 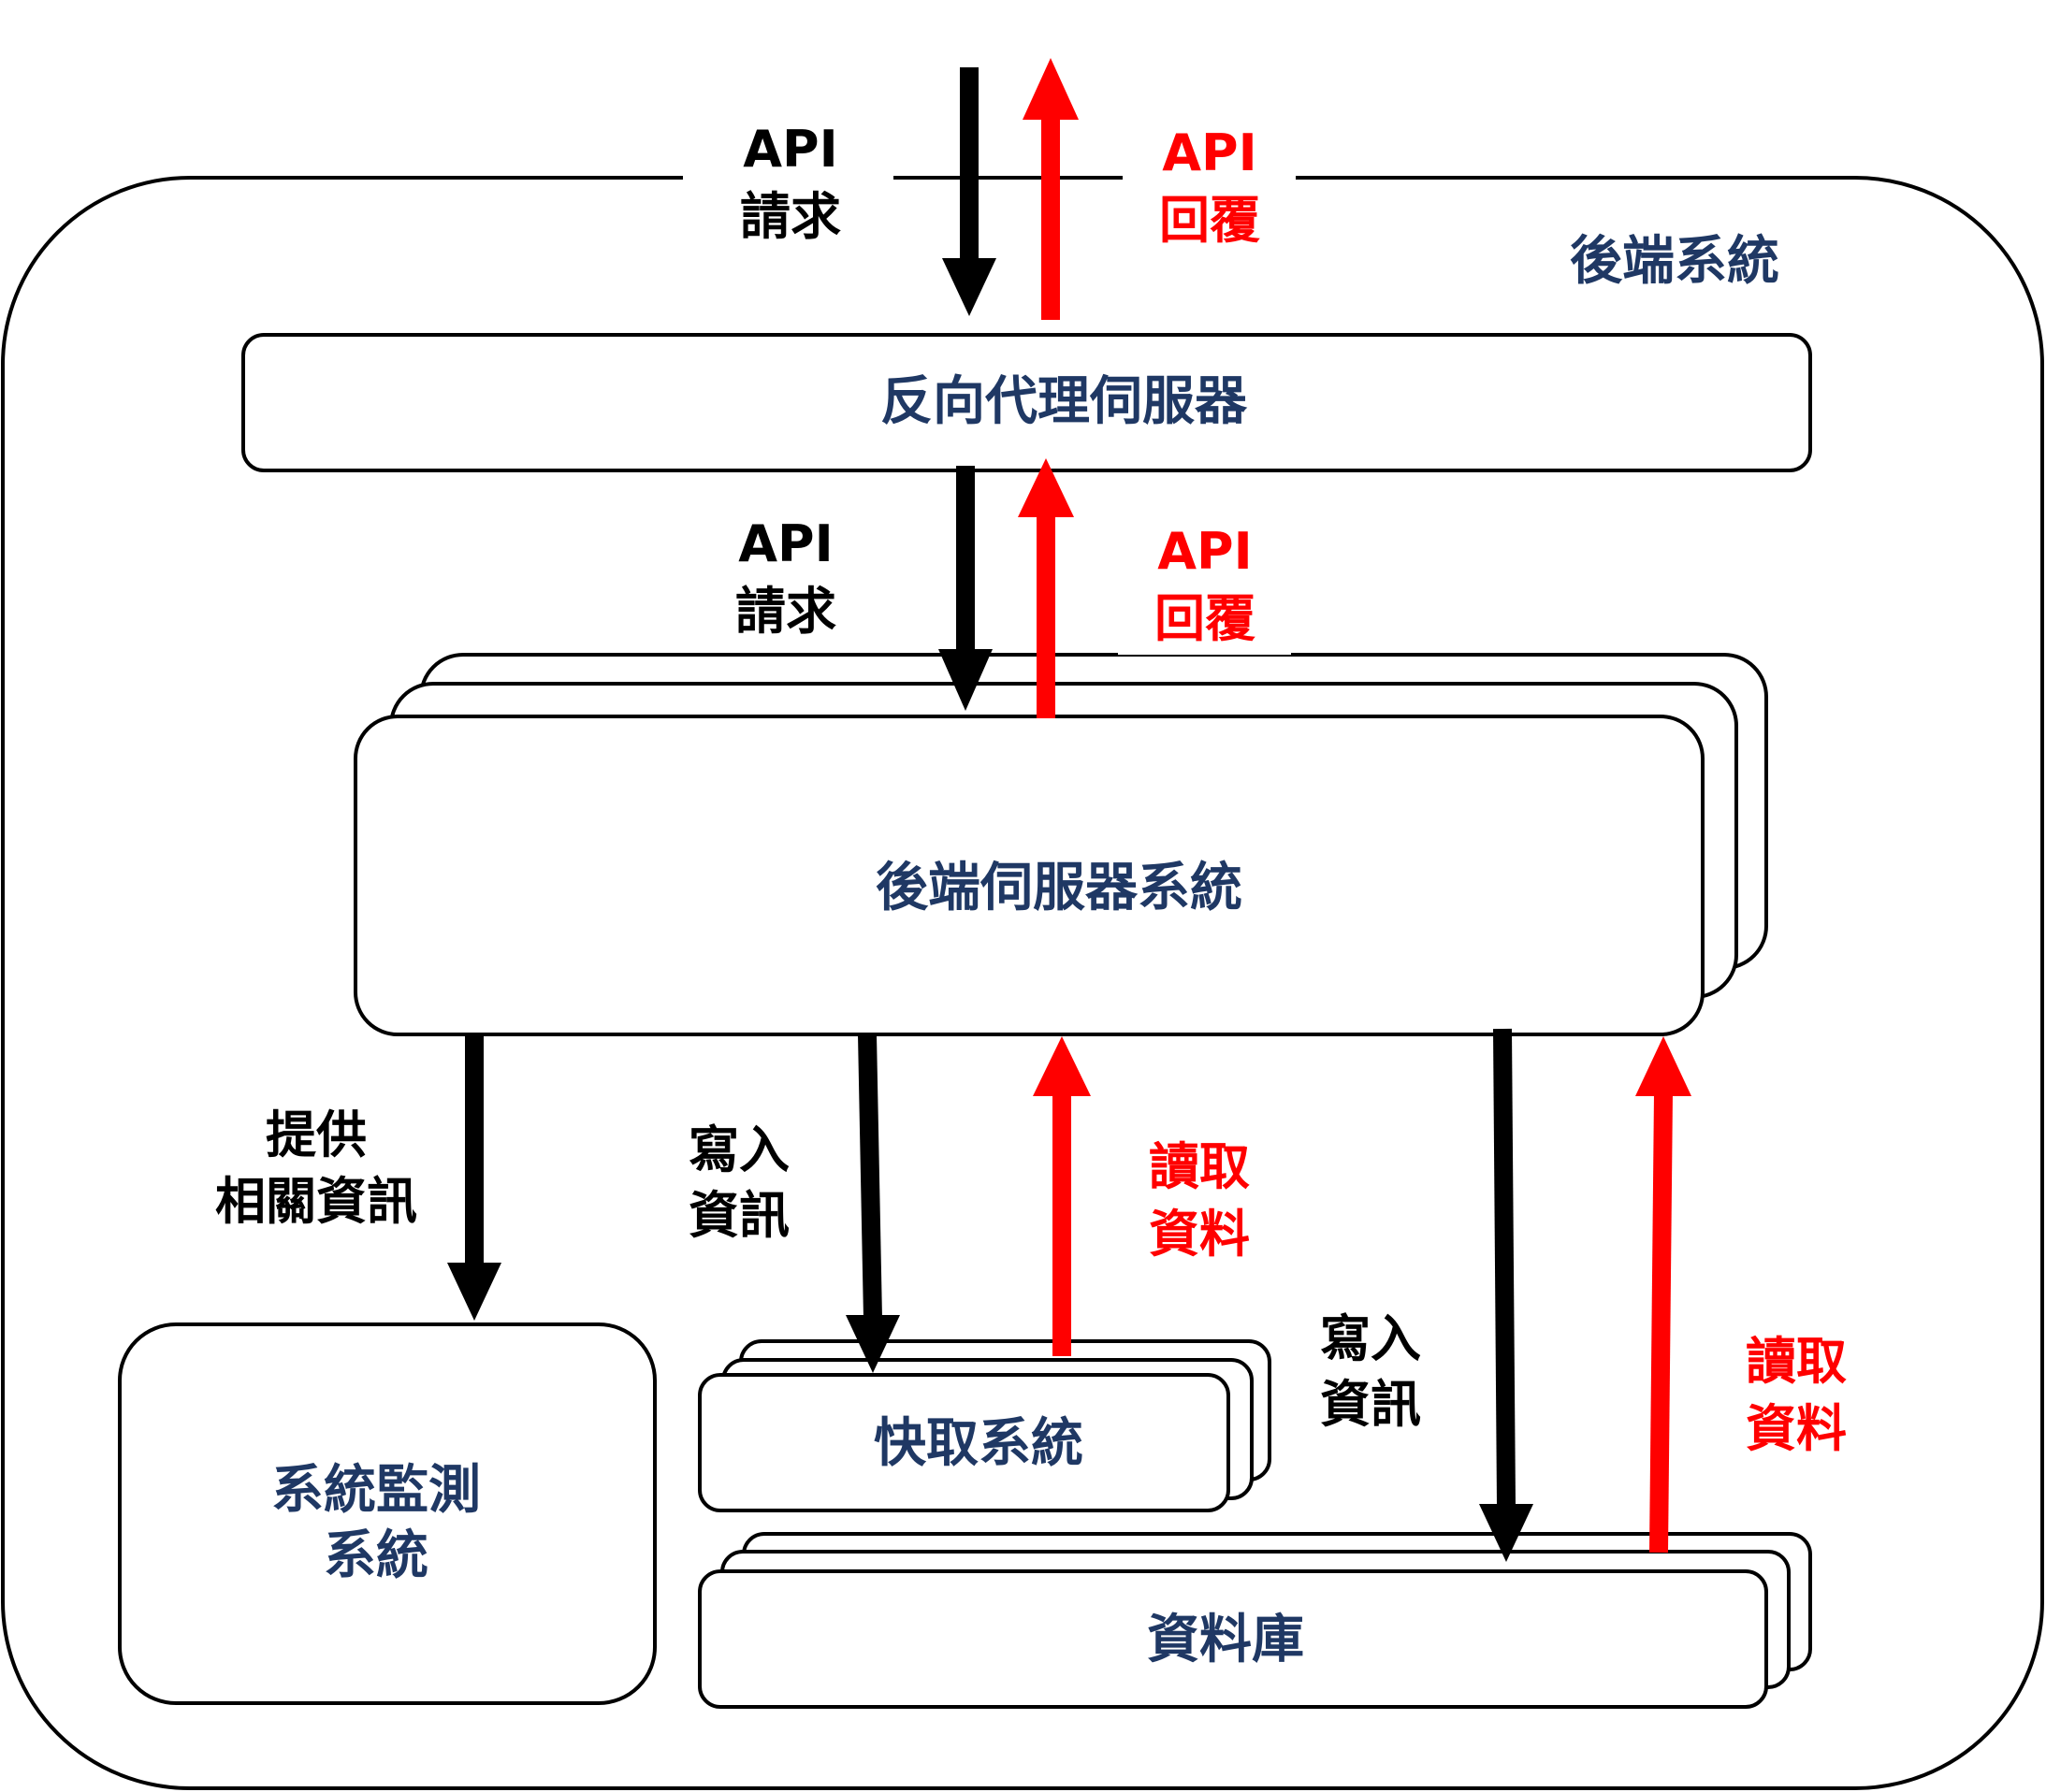 What do you see at coordinates (1663, 1295) in the screenshot?
I see `arrow-db-read` at bounding box center [1663, 1295].